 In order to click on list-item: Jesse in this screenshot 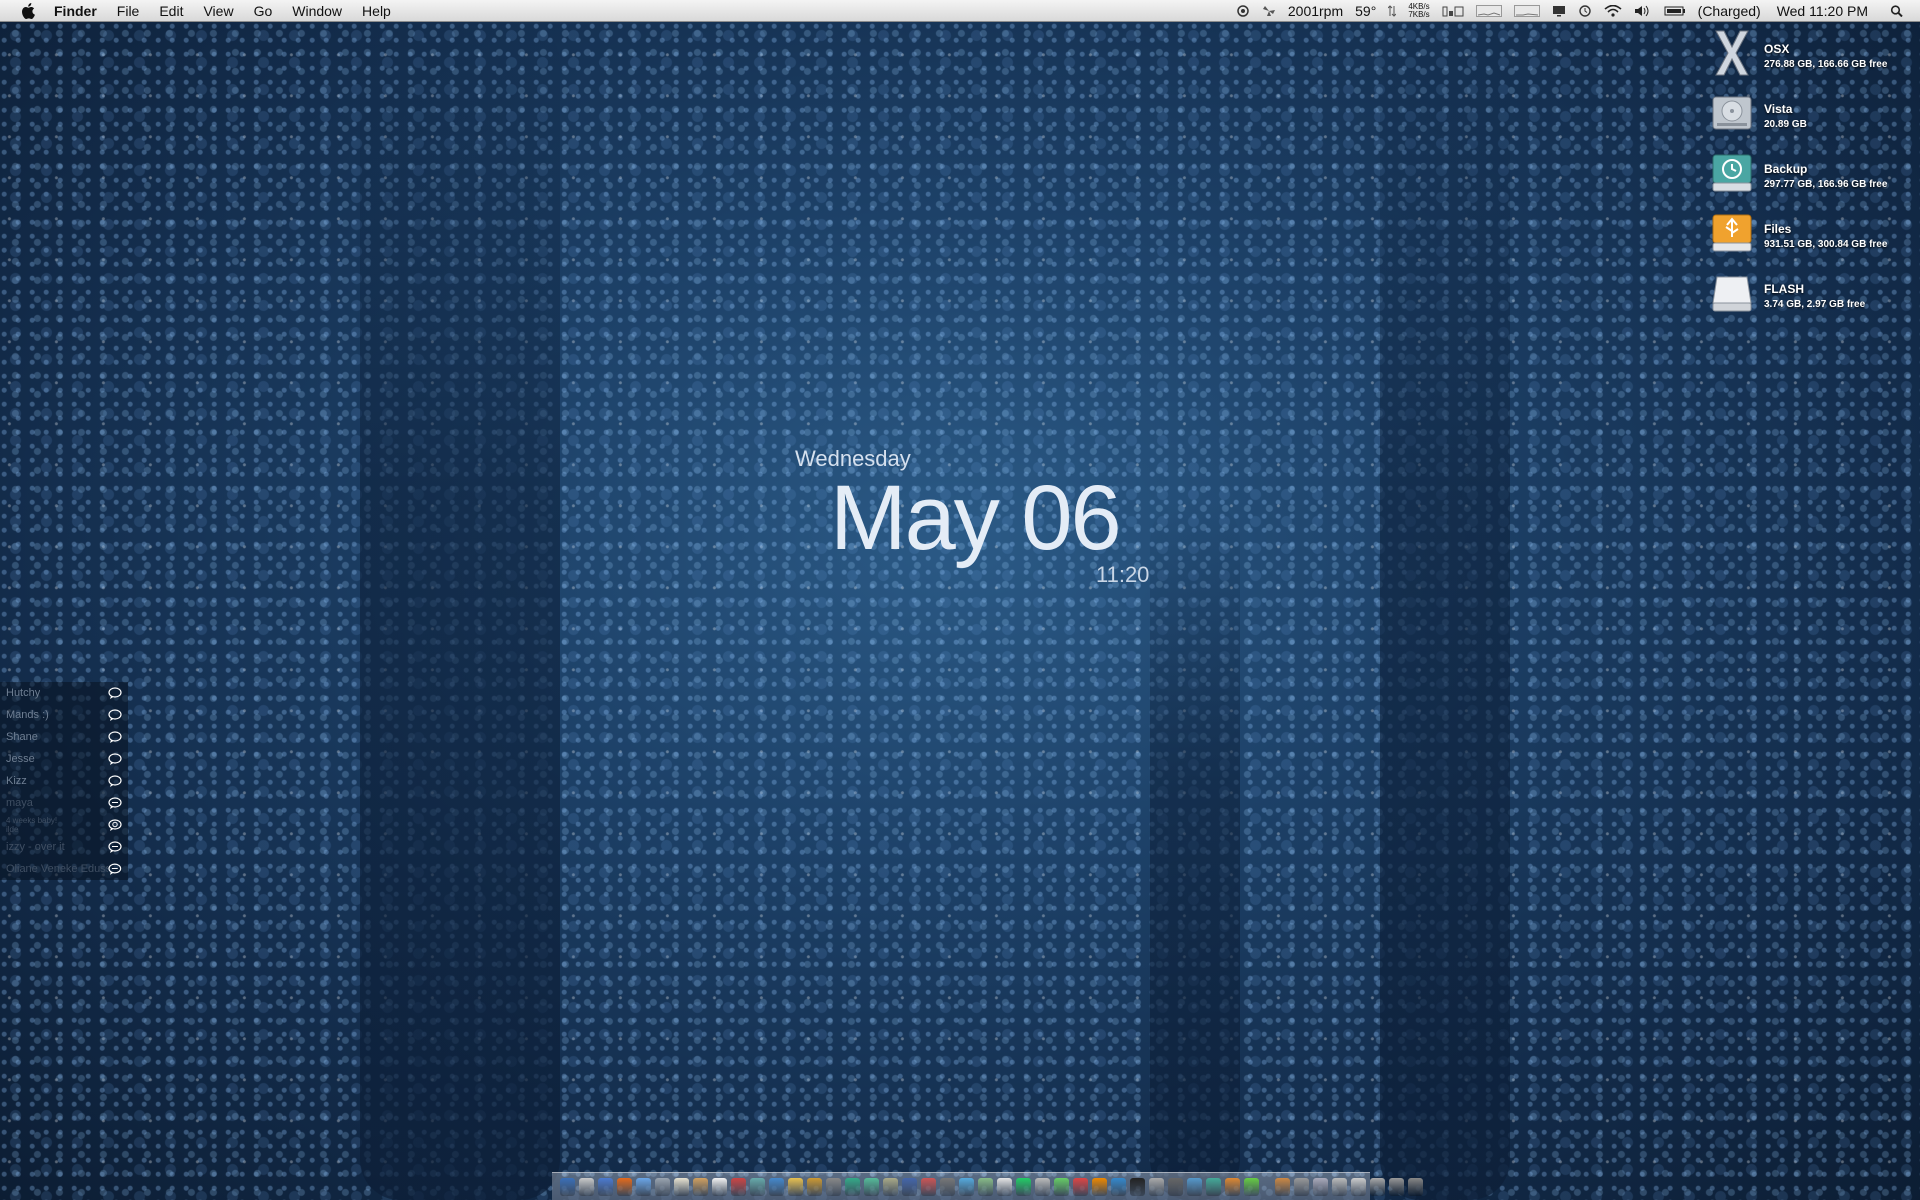, I will do `click(64, 759)`.